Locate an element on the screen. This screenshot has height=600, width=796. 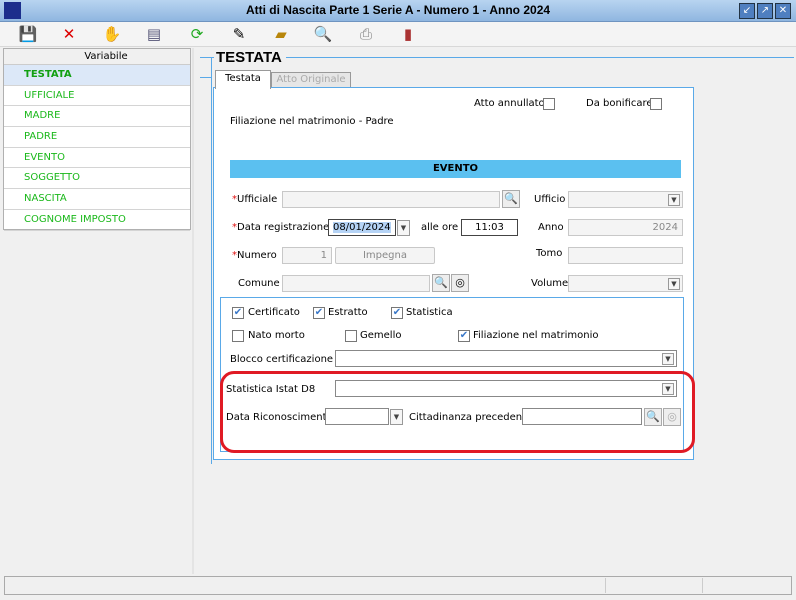
toolbar: 💾 ✕ ✋ ▤ ⟳ ✎ ▰ 🔍 ⎙ ▮ is located at coordinates (398, 34).